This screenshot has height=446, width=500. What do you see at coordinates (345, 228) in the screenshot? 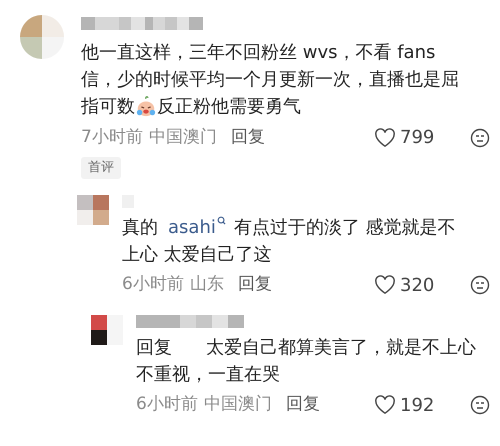
I see `comment-text: 有点过于的淡了 感觉就是不` at bounding box center [345, 228].